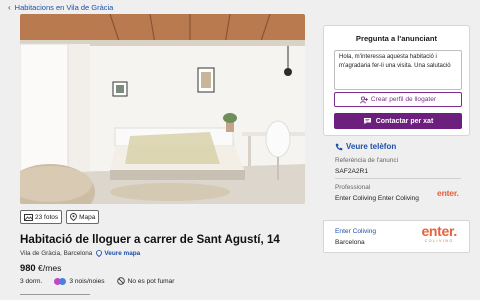 The width and height of the screenshot is (480, 300). Describe the element at coordinates (9, 7) in the screenshot. I see `chevron-left-icon: ‹` at that location.